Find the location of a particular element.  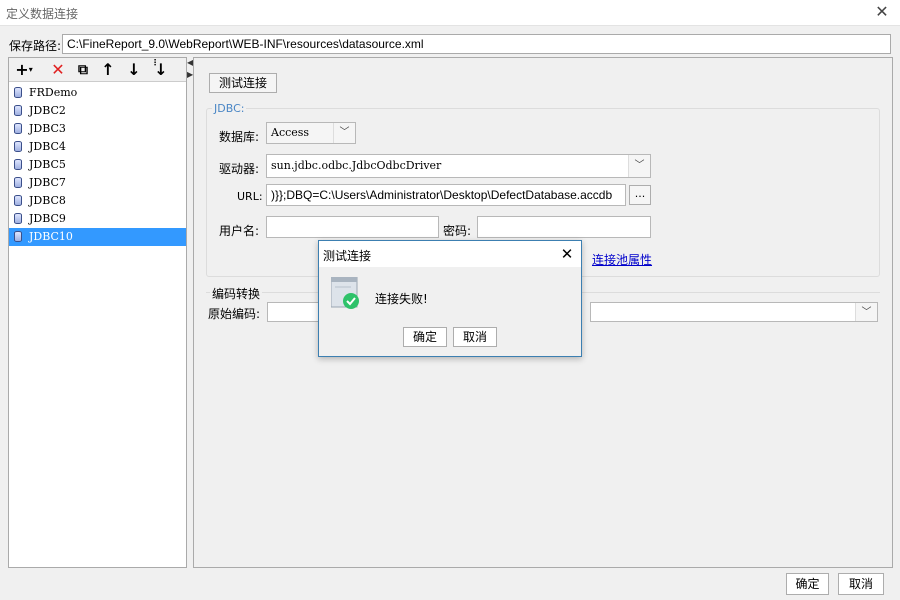

url-label: URL: is located at coordinates (250, 196).